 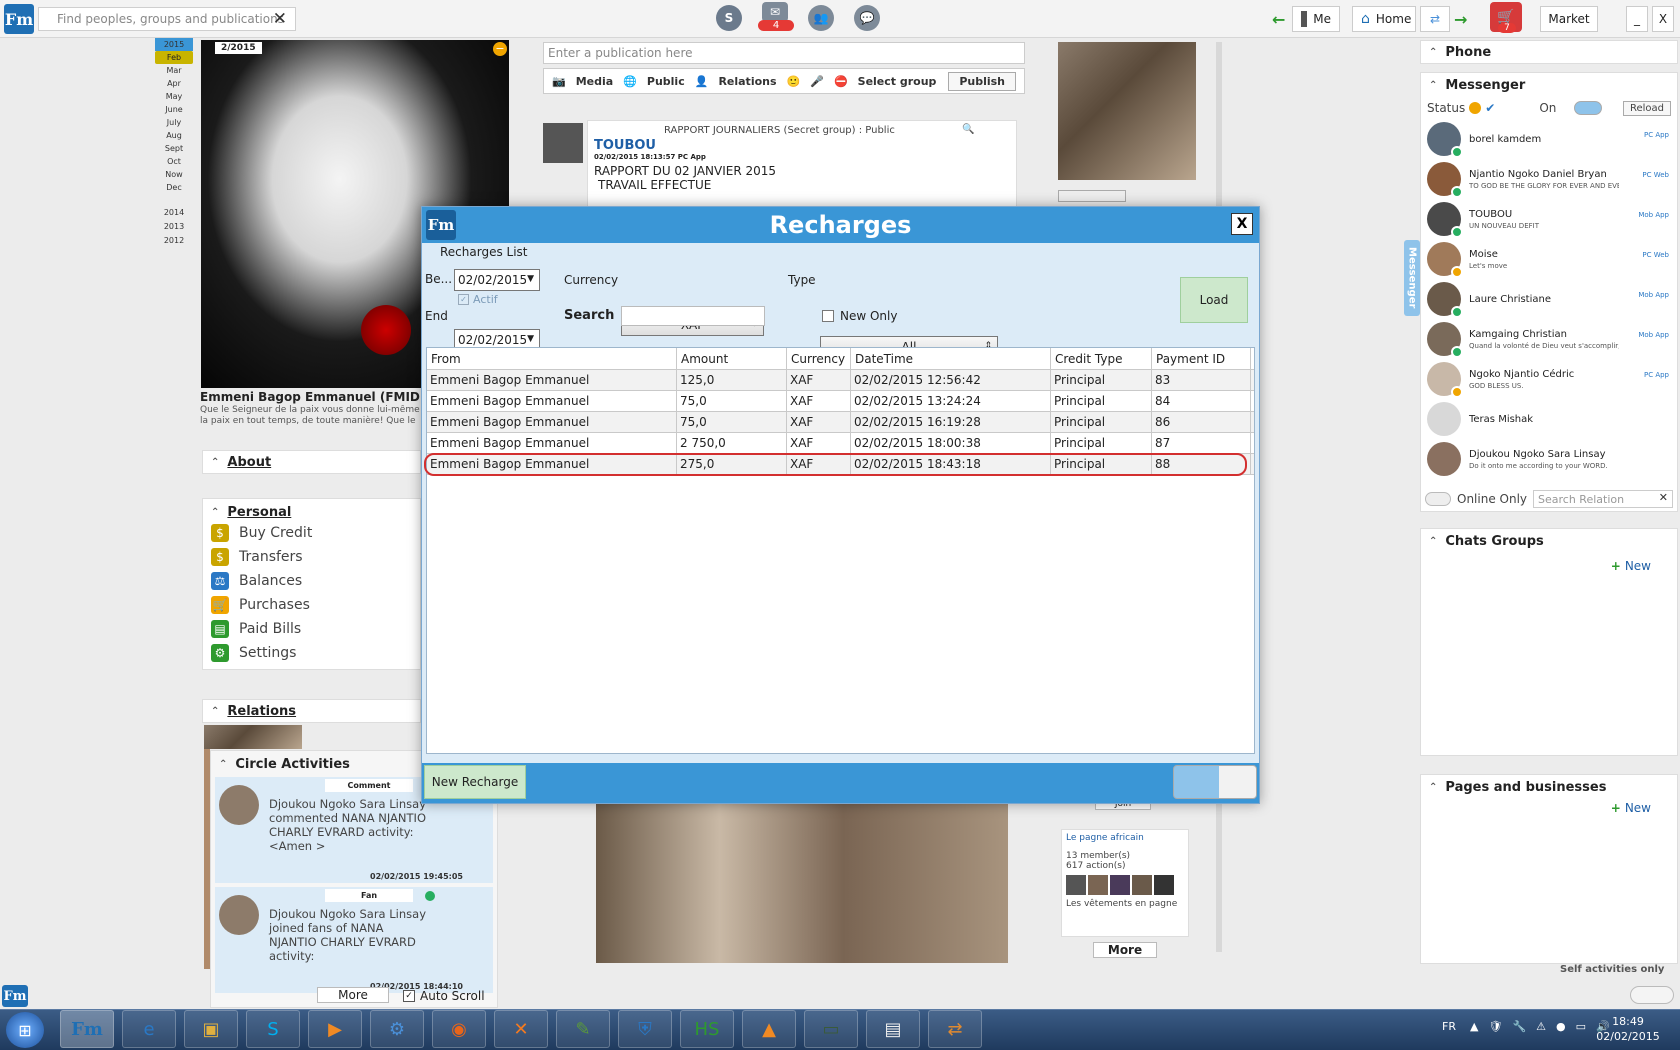 I want to click on monitor-icon: ▭, so click(x=831, y=1029).